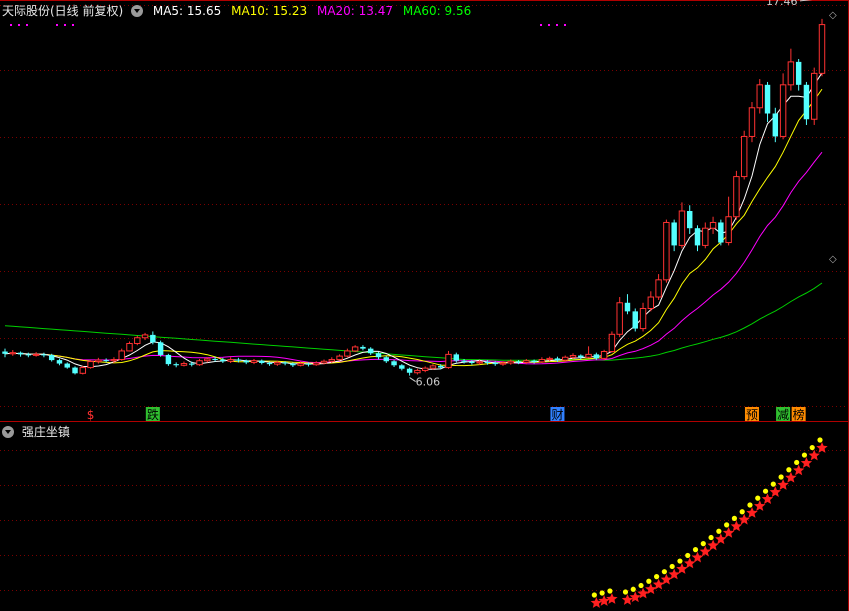  I want to click on indicator-header: 强庄坐镇, so click(35, 432).